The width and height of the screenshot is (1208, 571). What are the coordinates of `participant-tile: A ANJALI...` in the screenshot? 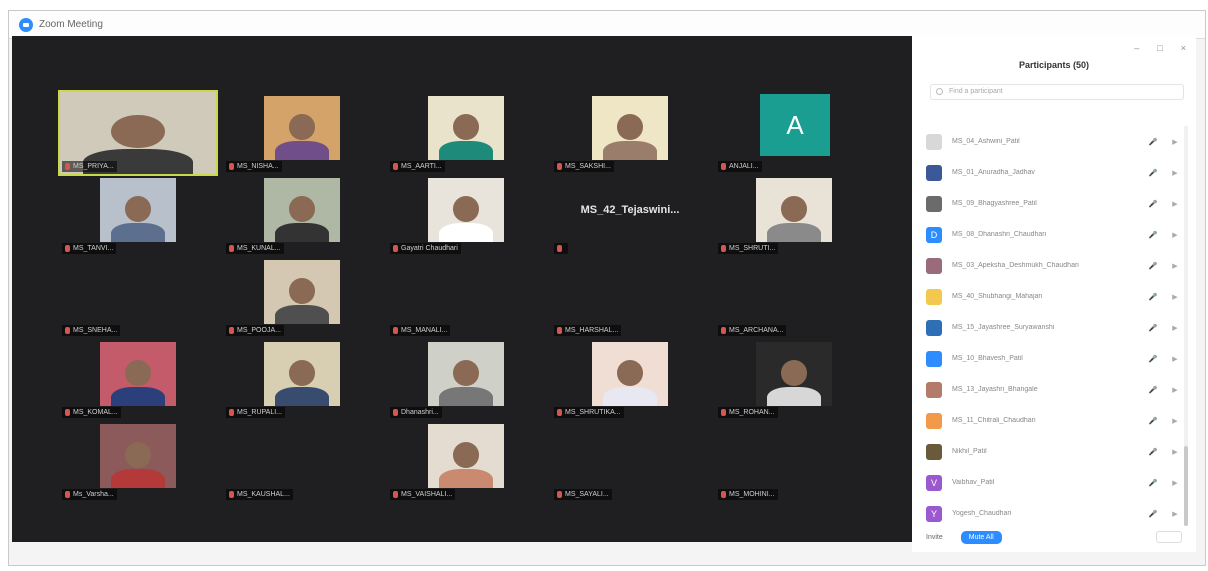 It's located at (794, 133).